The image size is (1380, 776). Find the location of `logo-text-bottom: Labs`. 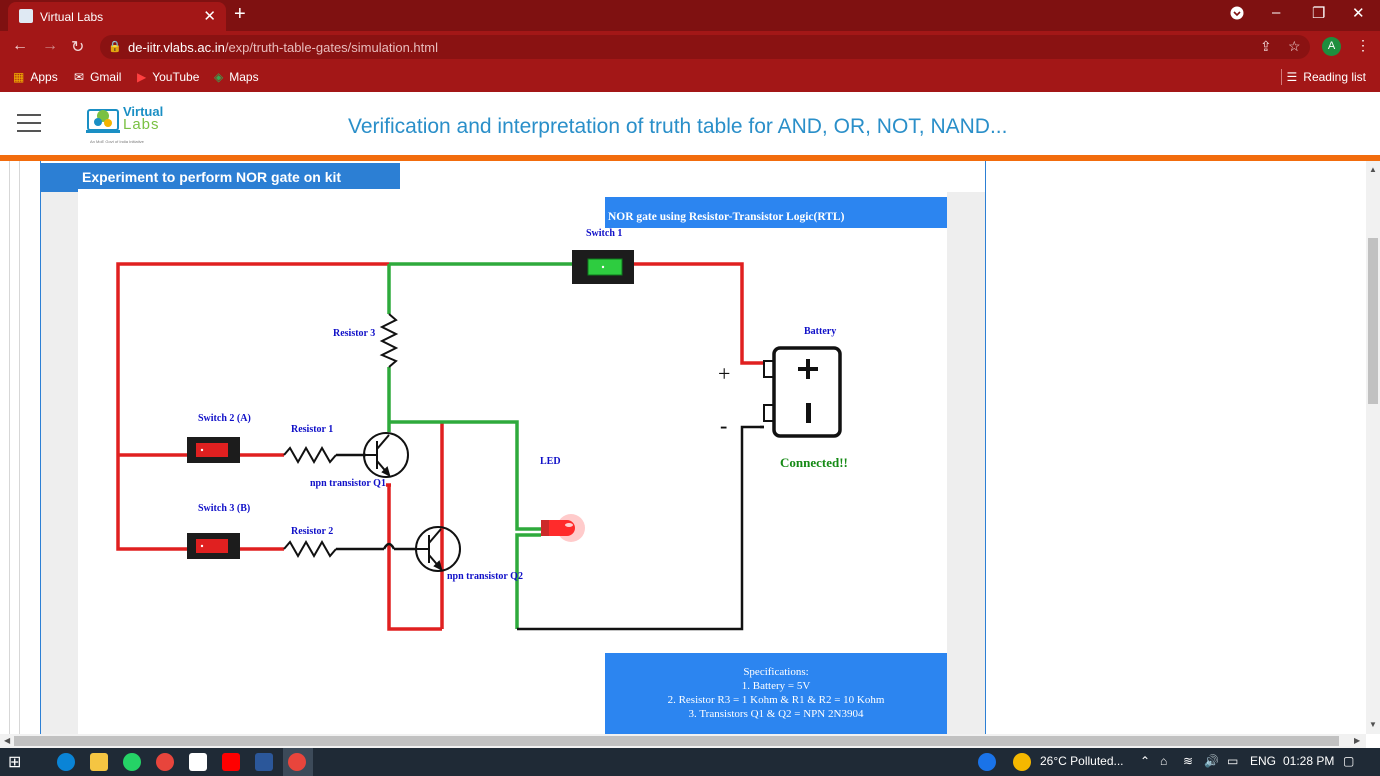

logo-text-bottom: Labs is located at coordinates (141, 124).